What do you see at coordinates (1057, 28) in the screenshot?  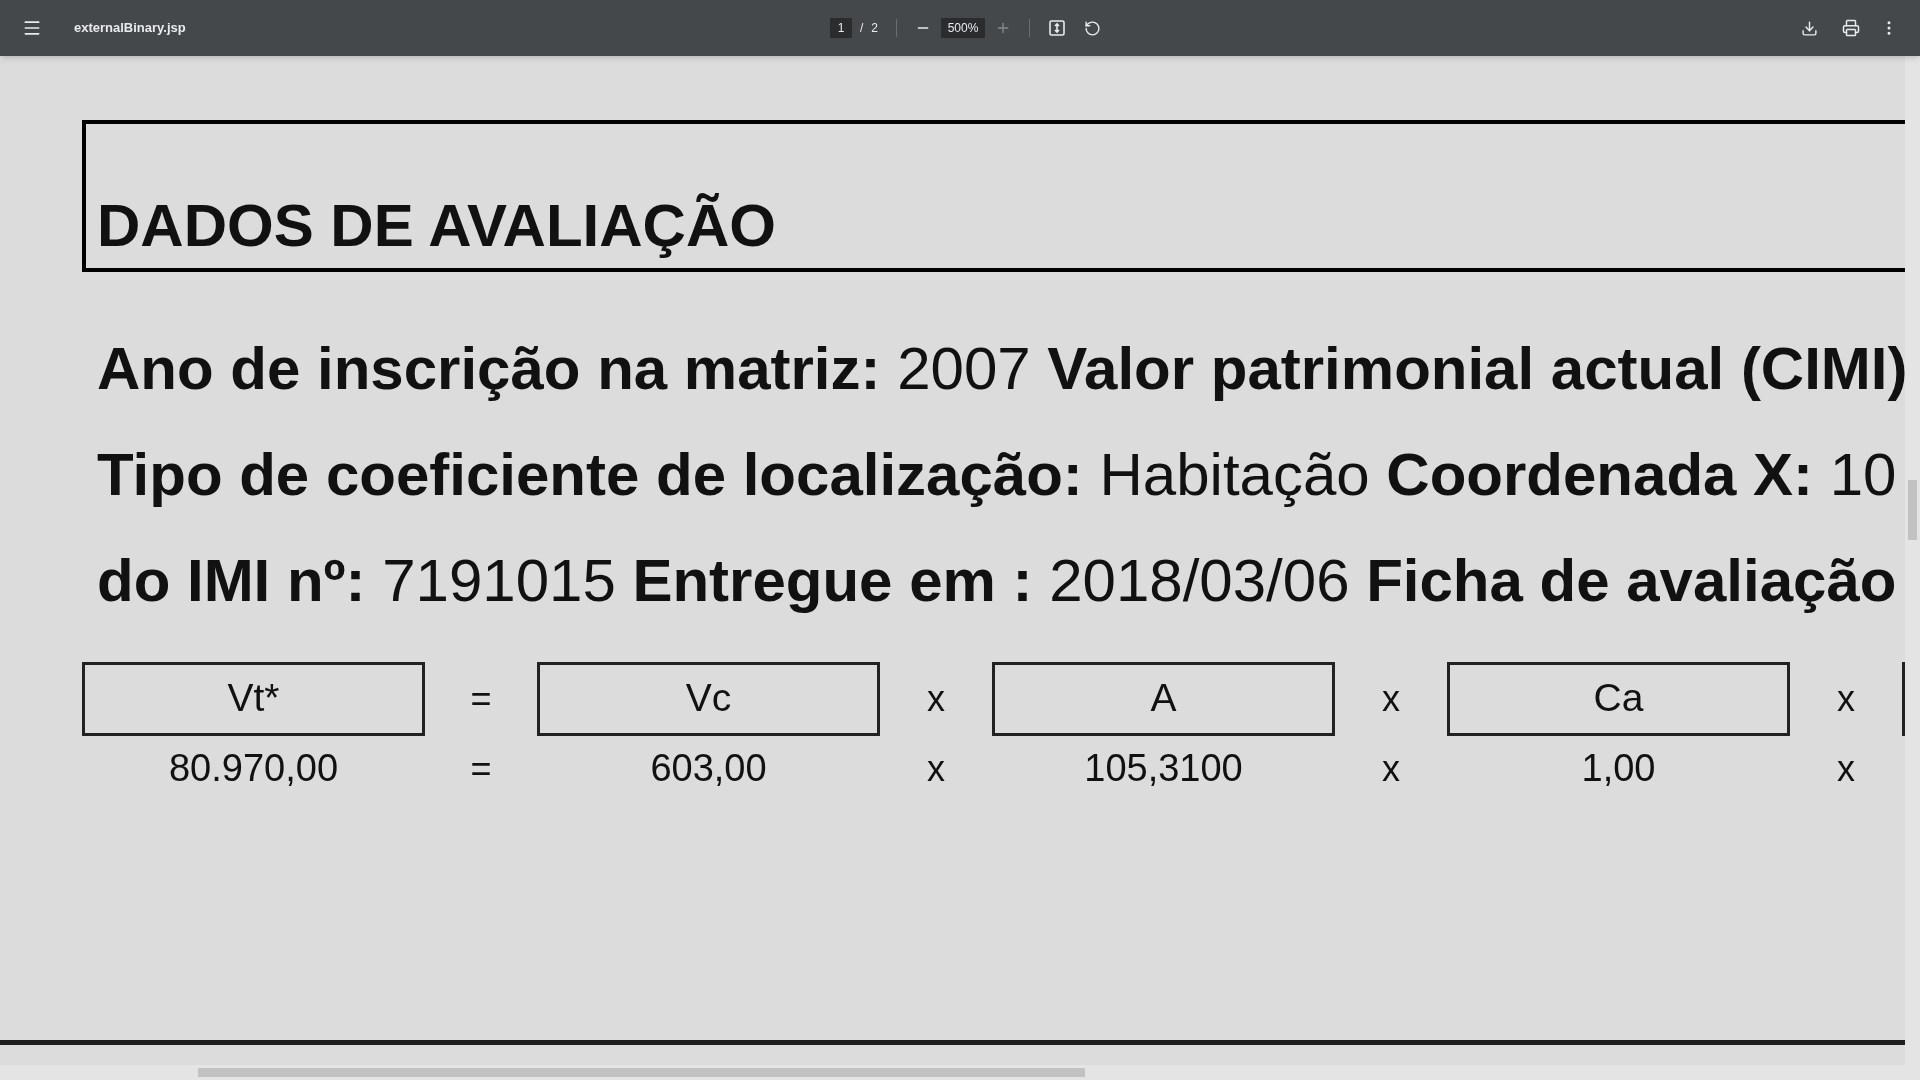 I see `fit-page-icon` at bounding box center [1057, 28].